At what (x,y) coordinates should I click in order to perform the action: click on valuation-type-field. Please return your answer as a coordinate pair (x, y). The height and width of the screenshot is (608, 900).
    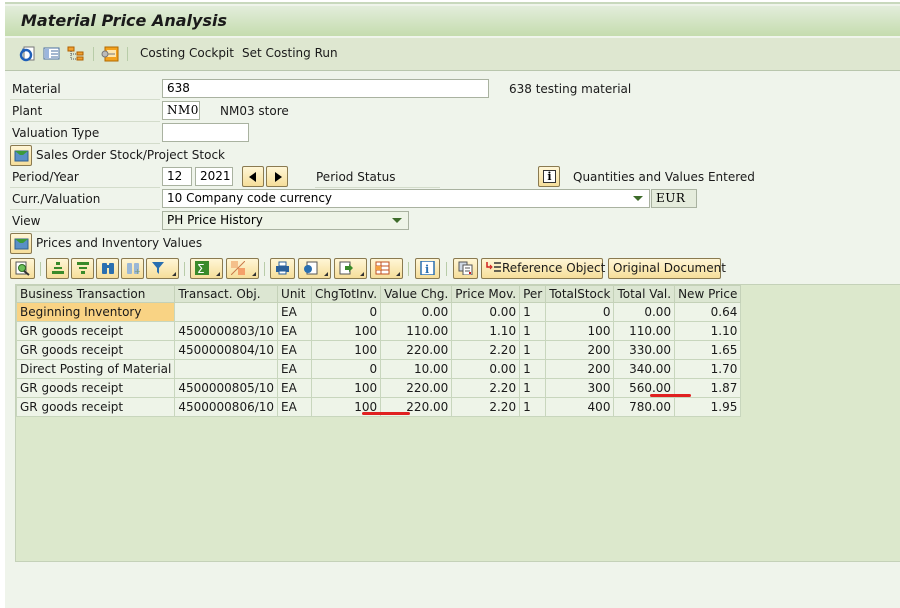
    Looking at the image, I should click on (205, 132).